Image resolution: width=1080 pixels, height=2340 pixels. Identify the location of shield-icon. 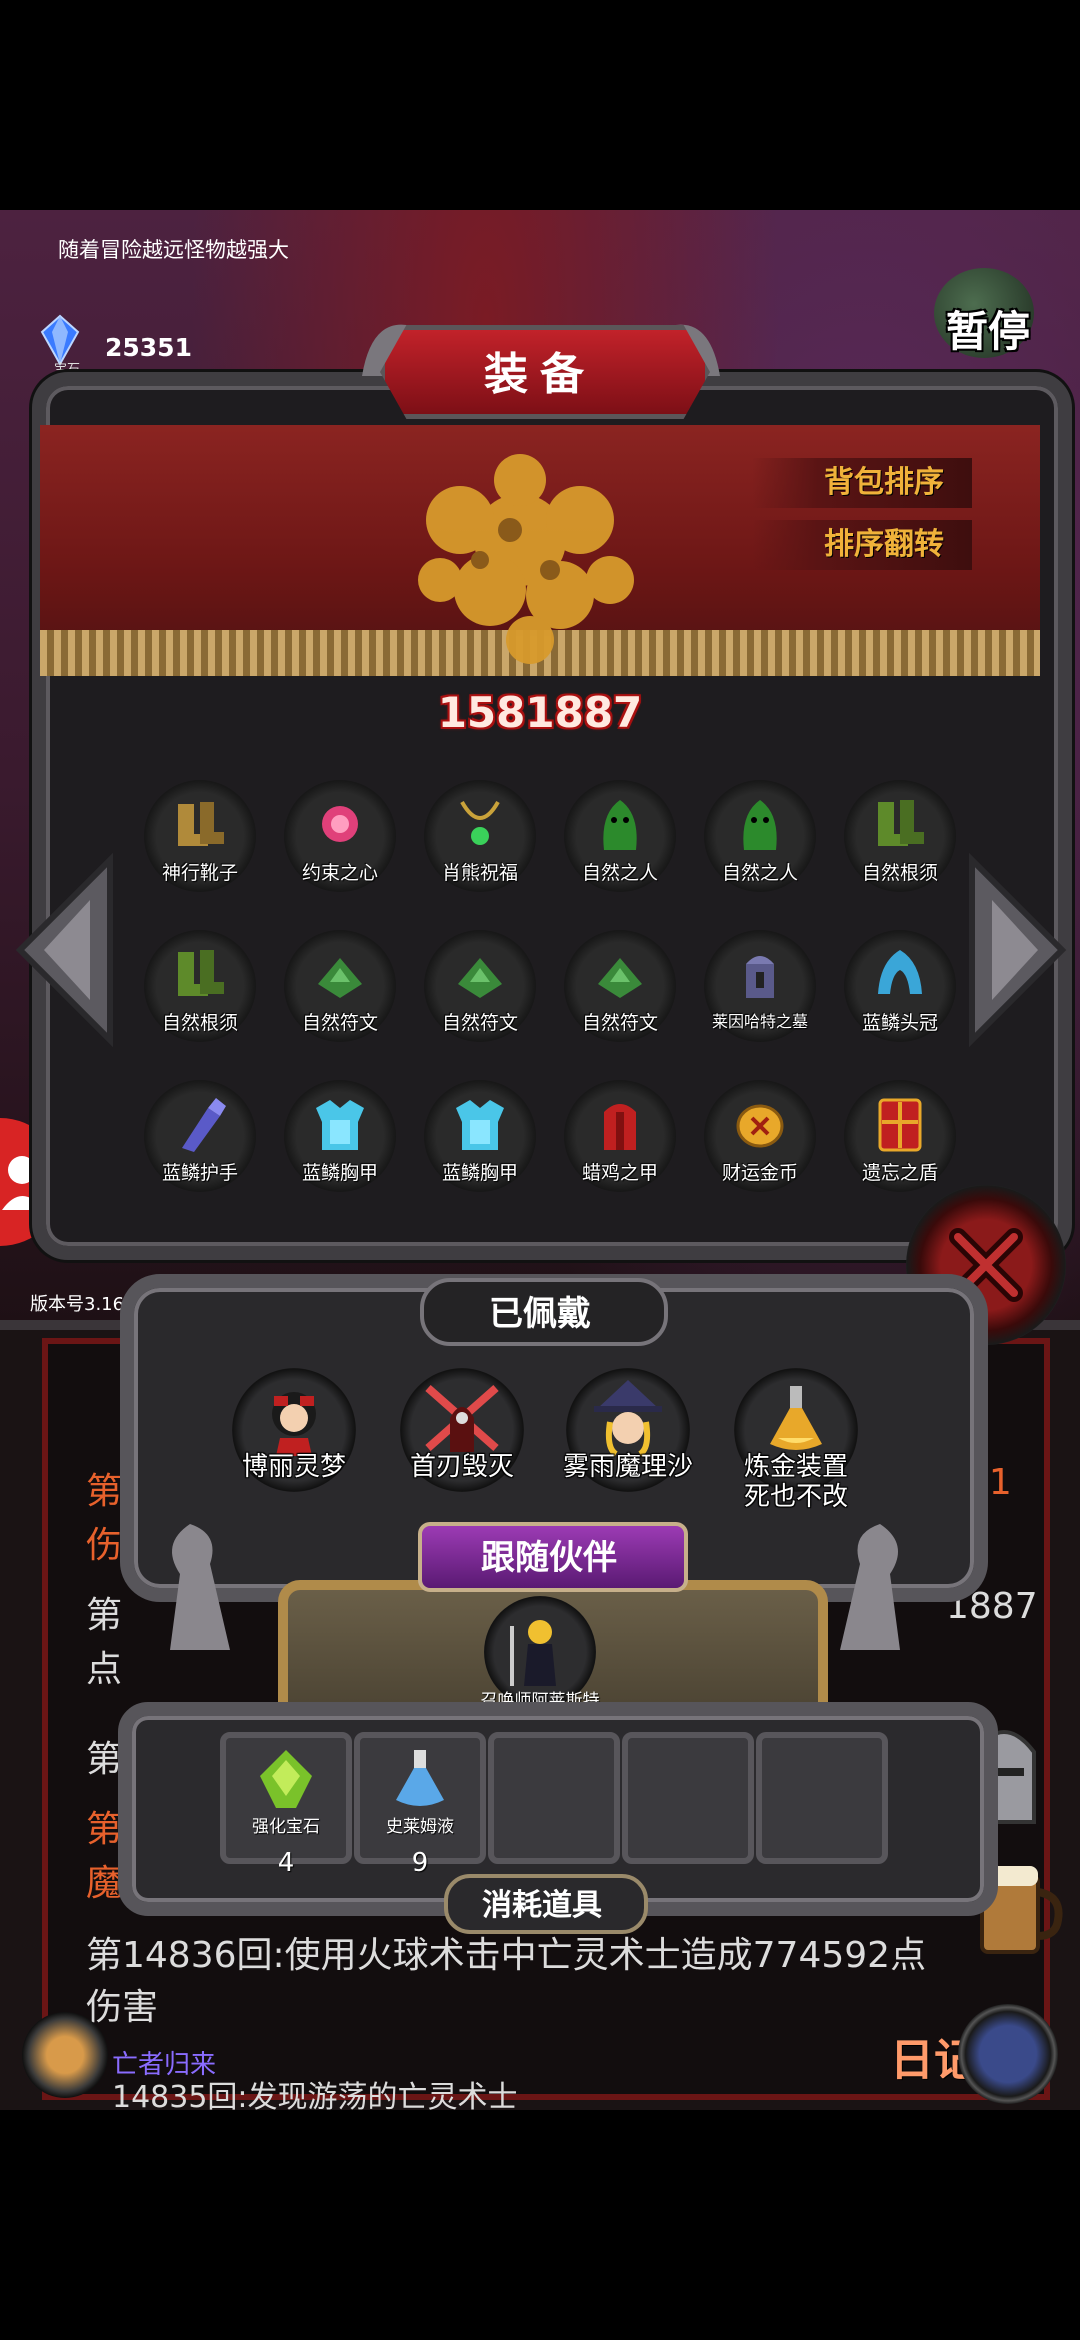
(900, 1125).